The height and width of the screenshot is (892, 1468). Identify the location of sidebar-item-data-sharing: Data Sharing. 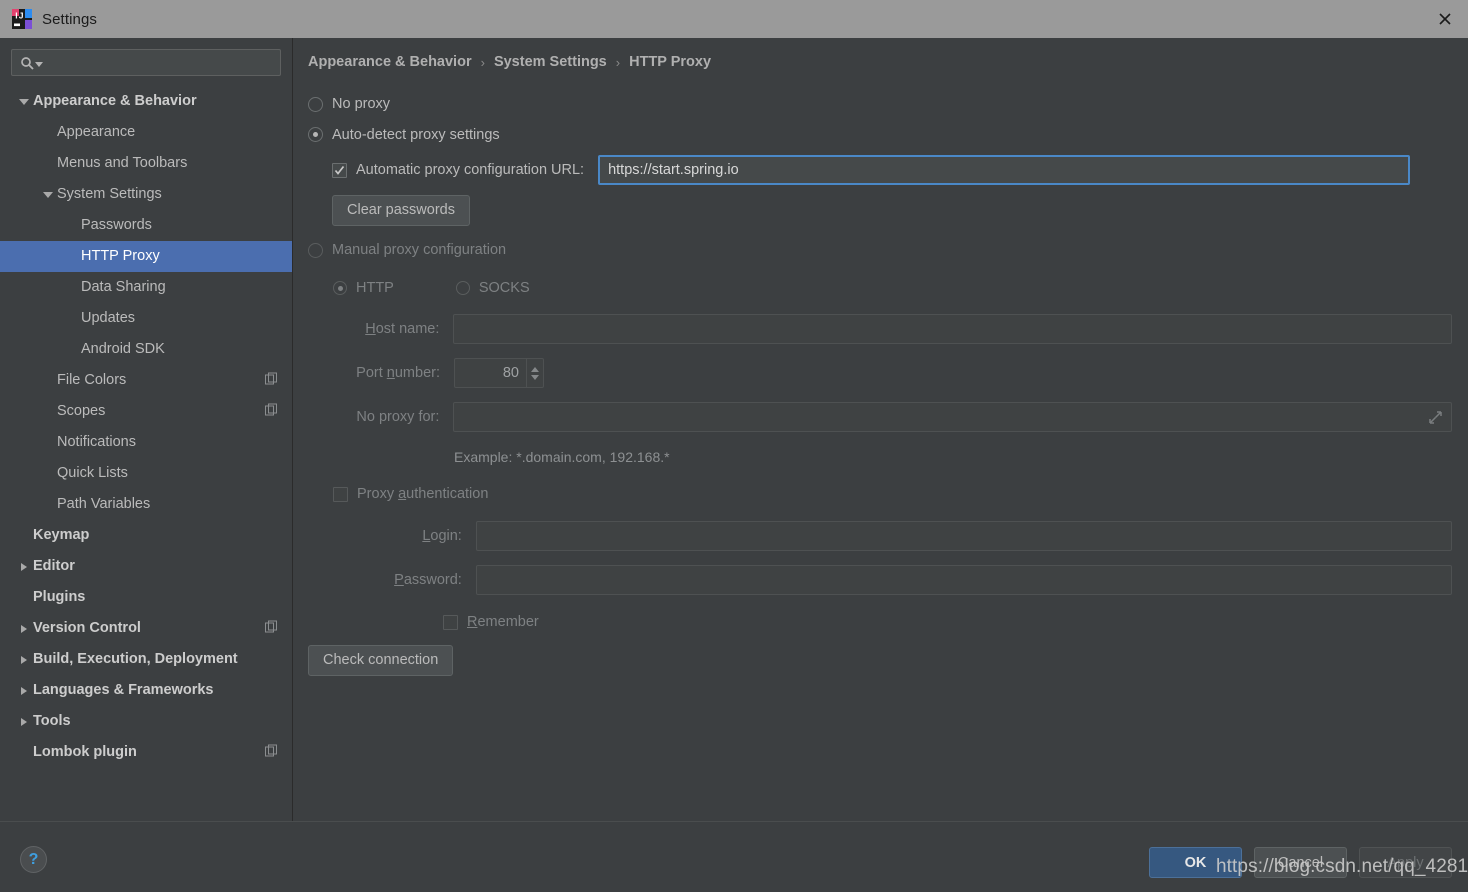
(146, 287).